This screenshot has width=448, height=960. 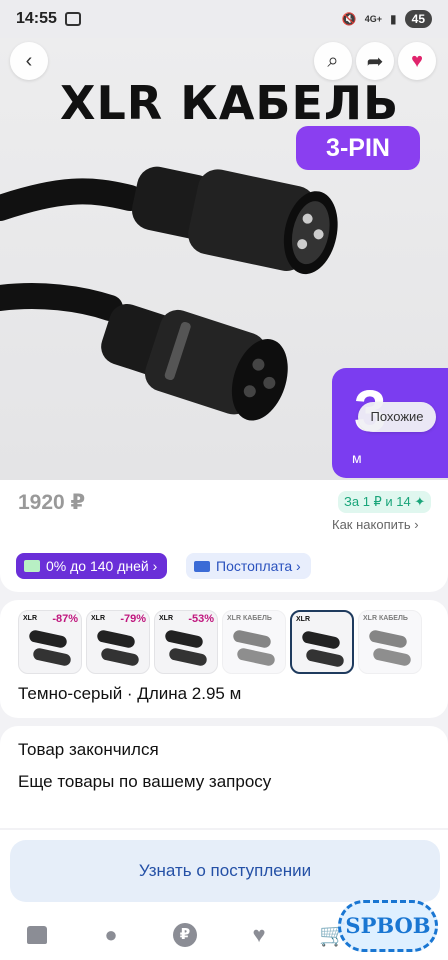 What do you see at coordinates (375, 524) in the screenshot?
I see `accumulate-link: Как накопить ›` at bounding box center [375, 524].